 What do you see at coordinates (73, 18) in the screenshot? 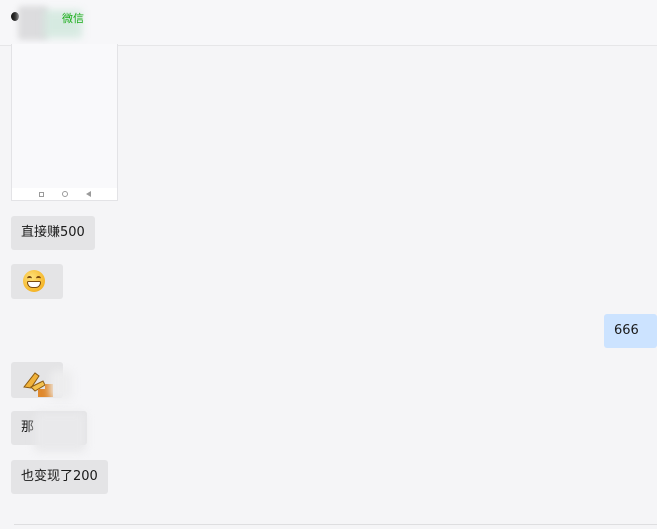
I see `app-label: 微信` at bounding box center [73, 18].